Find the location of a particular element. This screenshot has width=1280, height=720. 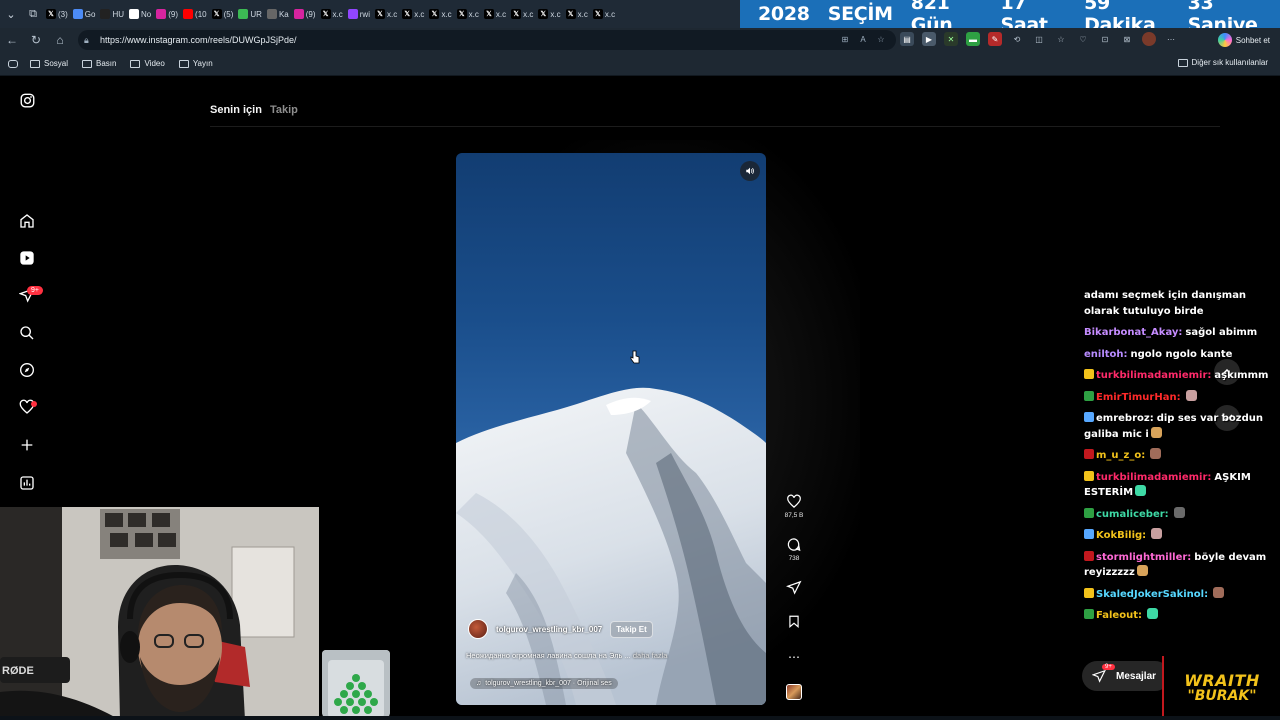

extension-icon: ✕ is located at coordinates (951, 39).